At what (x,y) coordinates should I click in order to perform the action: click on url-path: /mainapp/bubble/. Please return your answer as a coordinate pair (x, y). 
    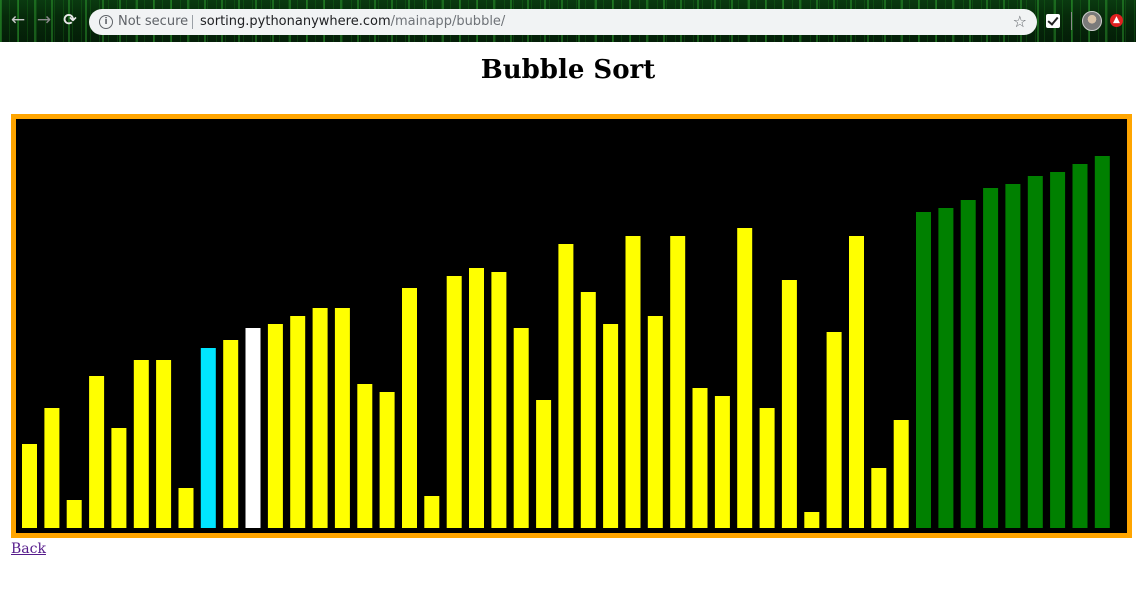
    Looking at the image, I should click on (448, 21).